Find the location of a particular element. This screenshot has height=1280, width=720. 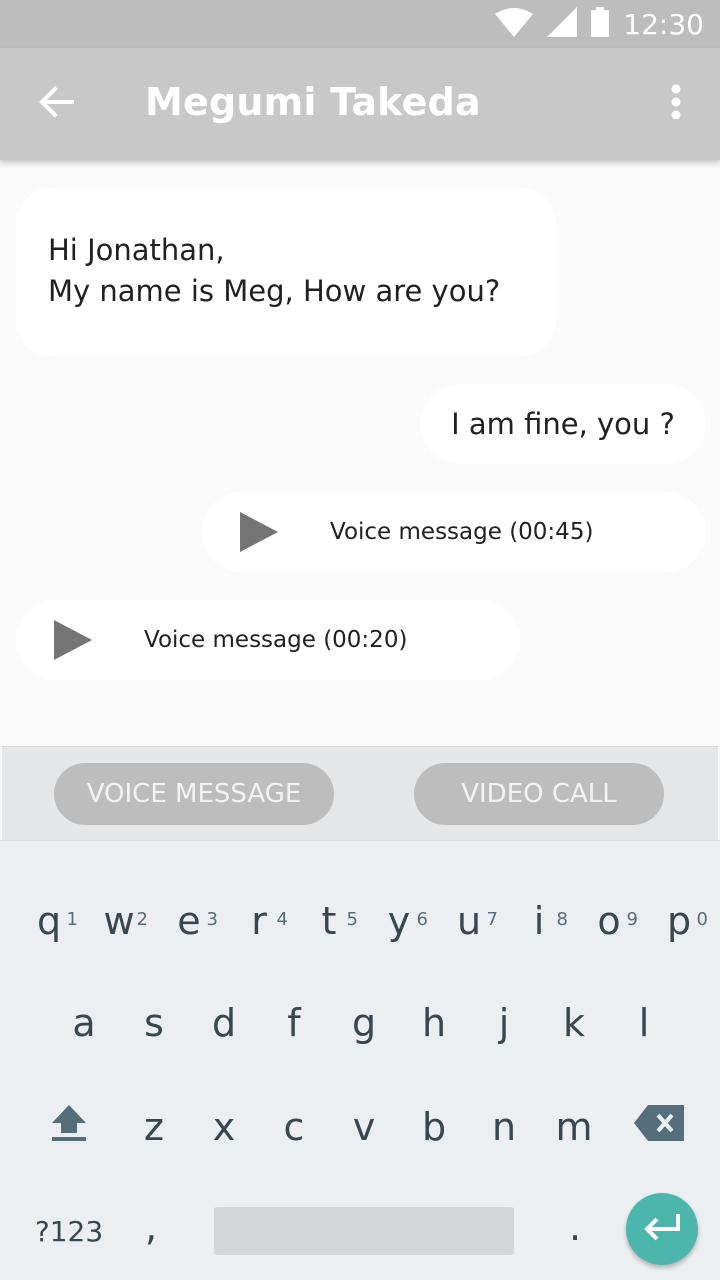

battery-icon is located at coordinates (600, 24).